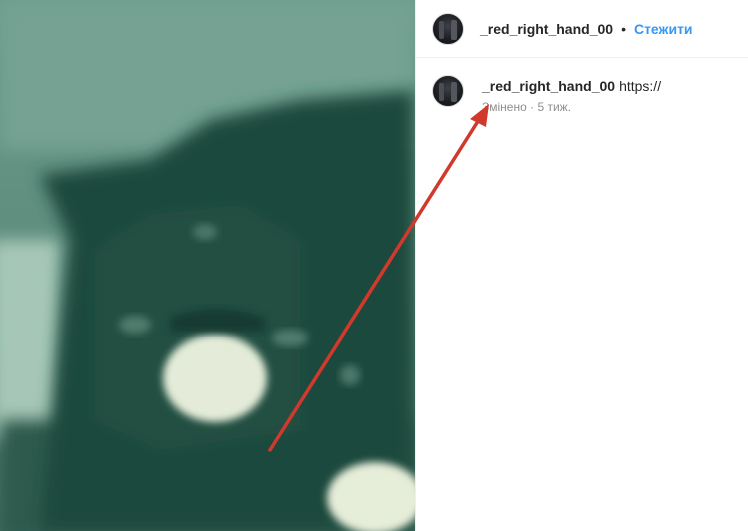  What do you see at coordinates (546, 29) in the screenshot?
I see `author-username: _red_right_hand_00` at bounding box center [546, 29].